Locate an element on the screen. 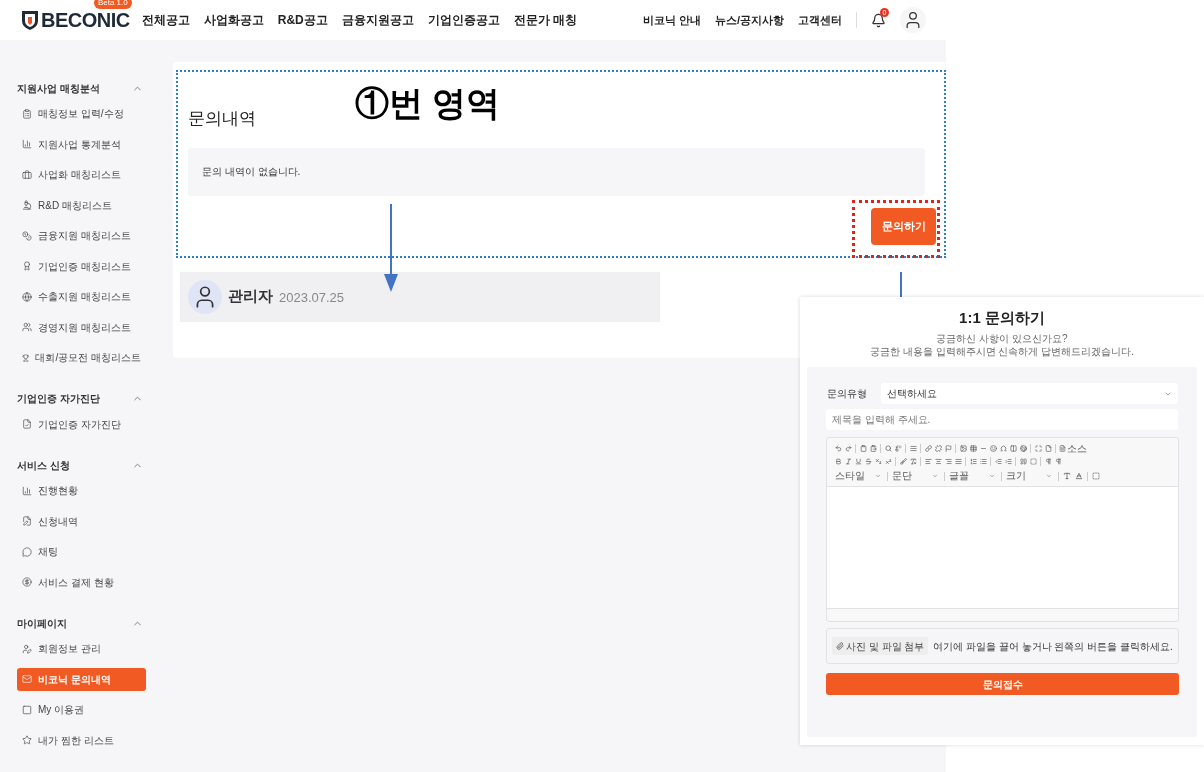 This screenshot has height=772, width=1204. nav-link: 뉴스/공지사항 is located at coordinates (749, 20).